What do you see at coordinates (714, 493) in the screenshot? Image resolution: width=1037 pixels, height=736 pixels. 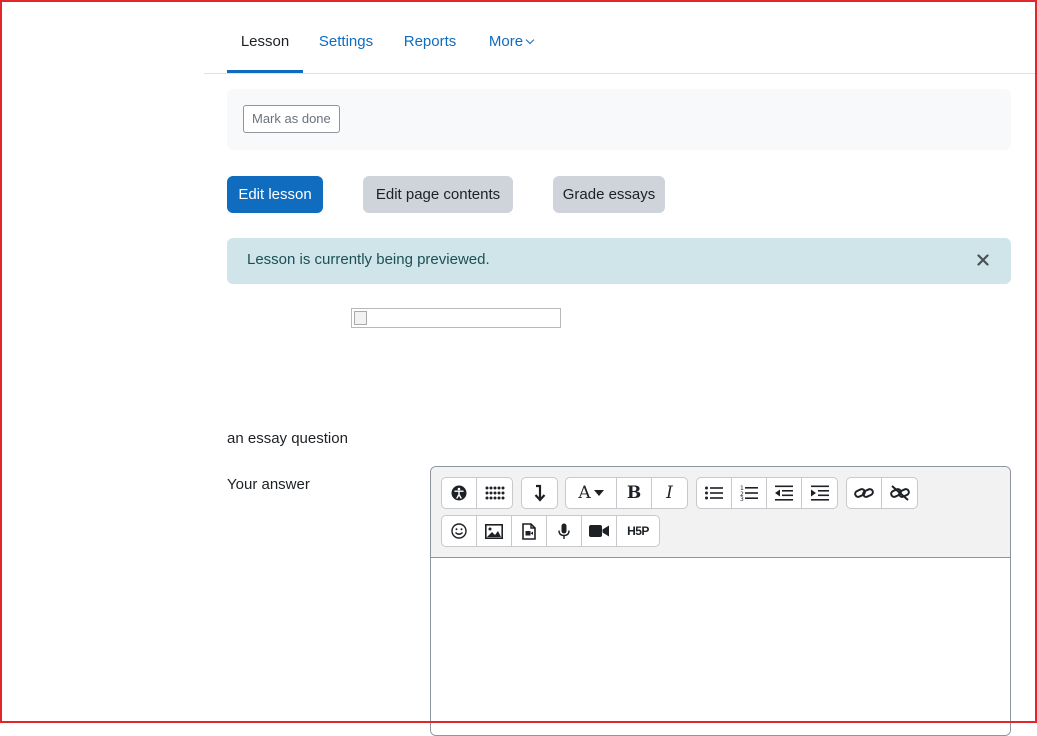 I see `unordered-list-icon` at bounding box center [714, 493].